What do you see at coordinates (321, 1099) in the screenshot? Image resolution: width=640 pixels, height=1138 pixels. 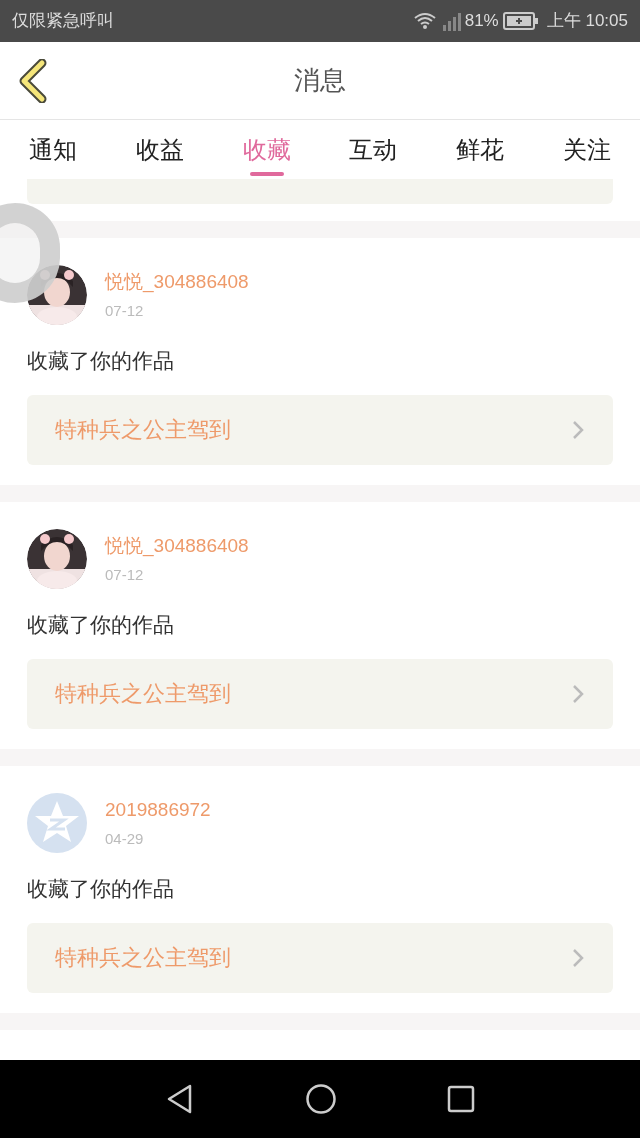 I see `home-icon` at bounding box center [321, 1099].